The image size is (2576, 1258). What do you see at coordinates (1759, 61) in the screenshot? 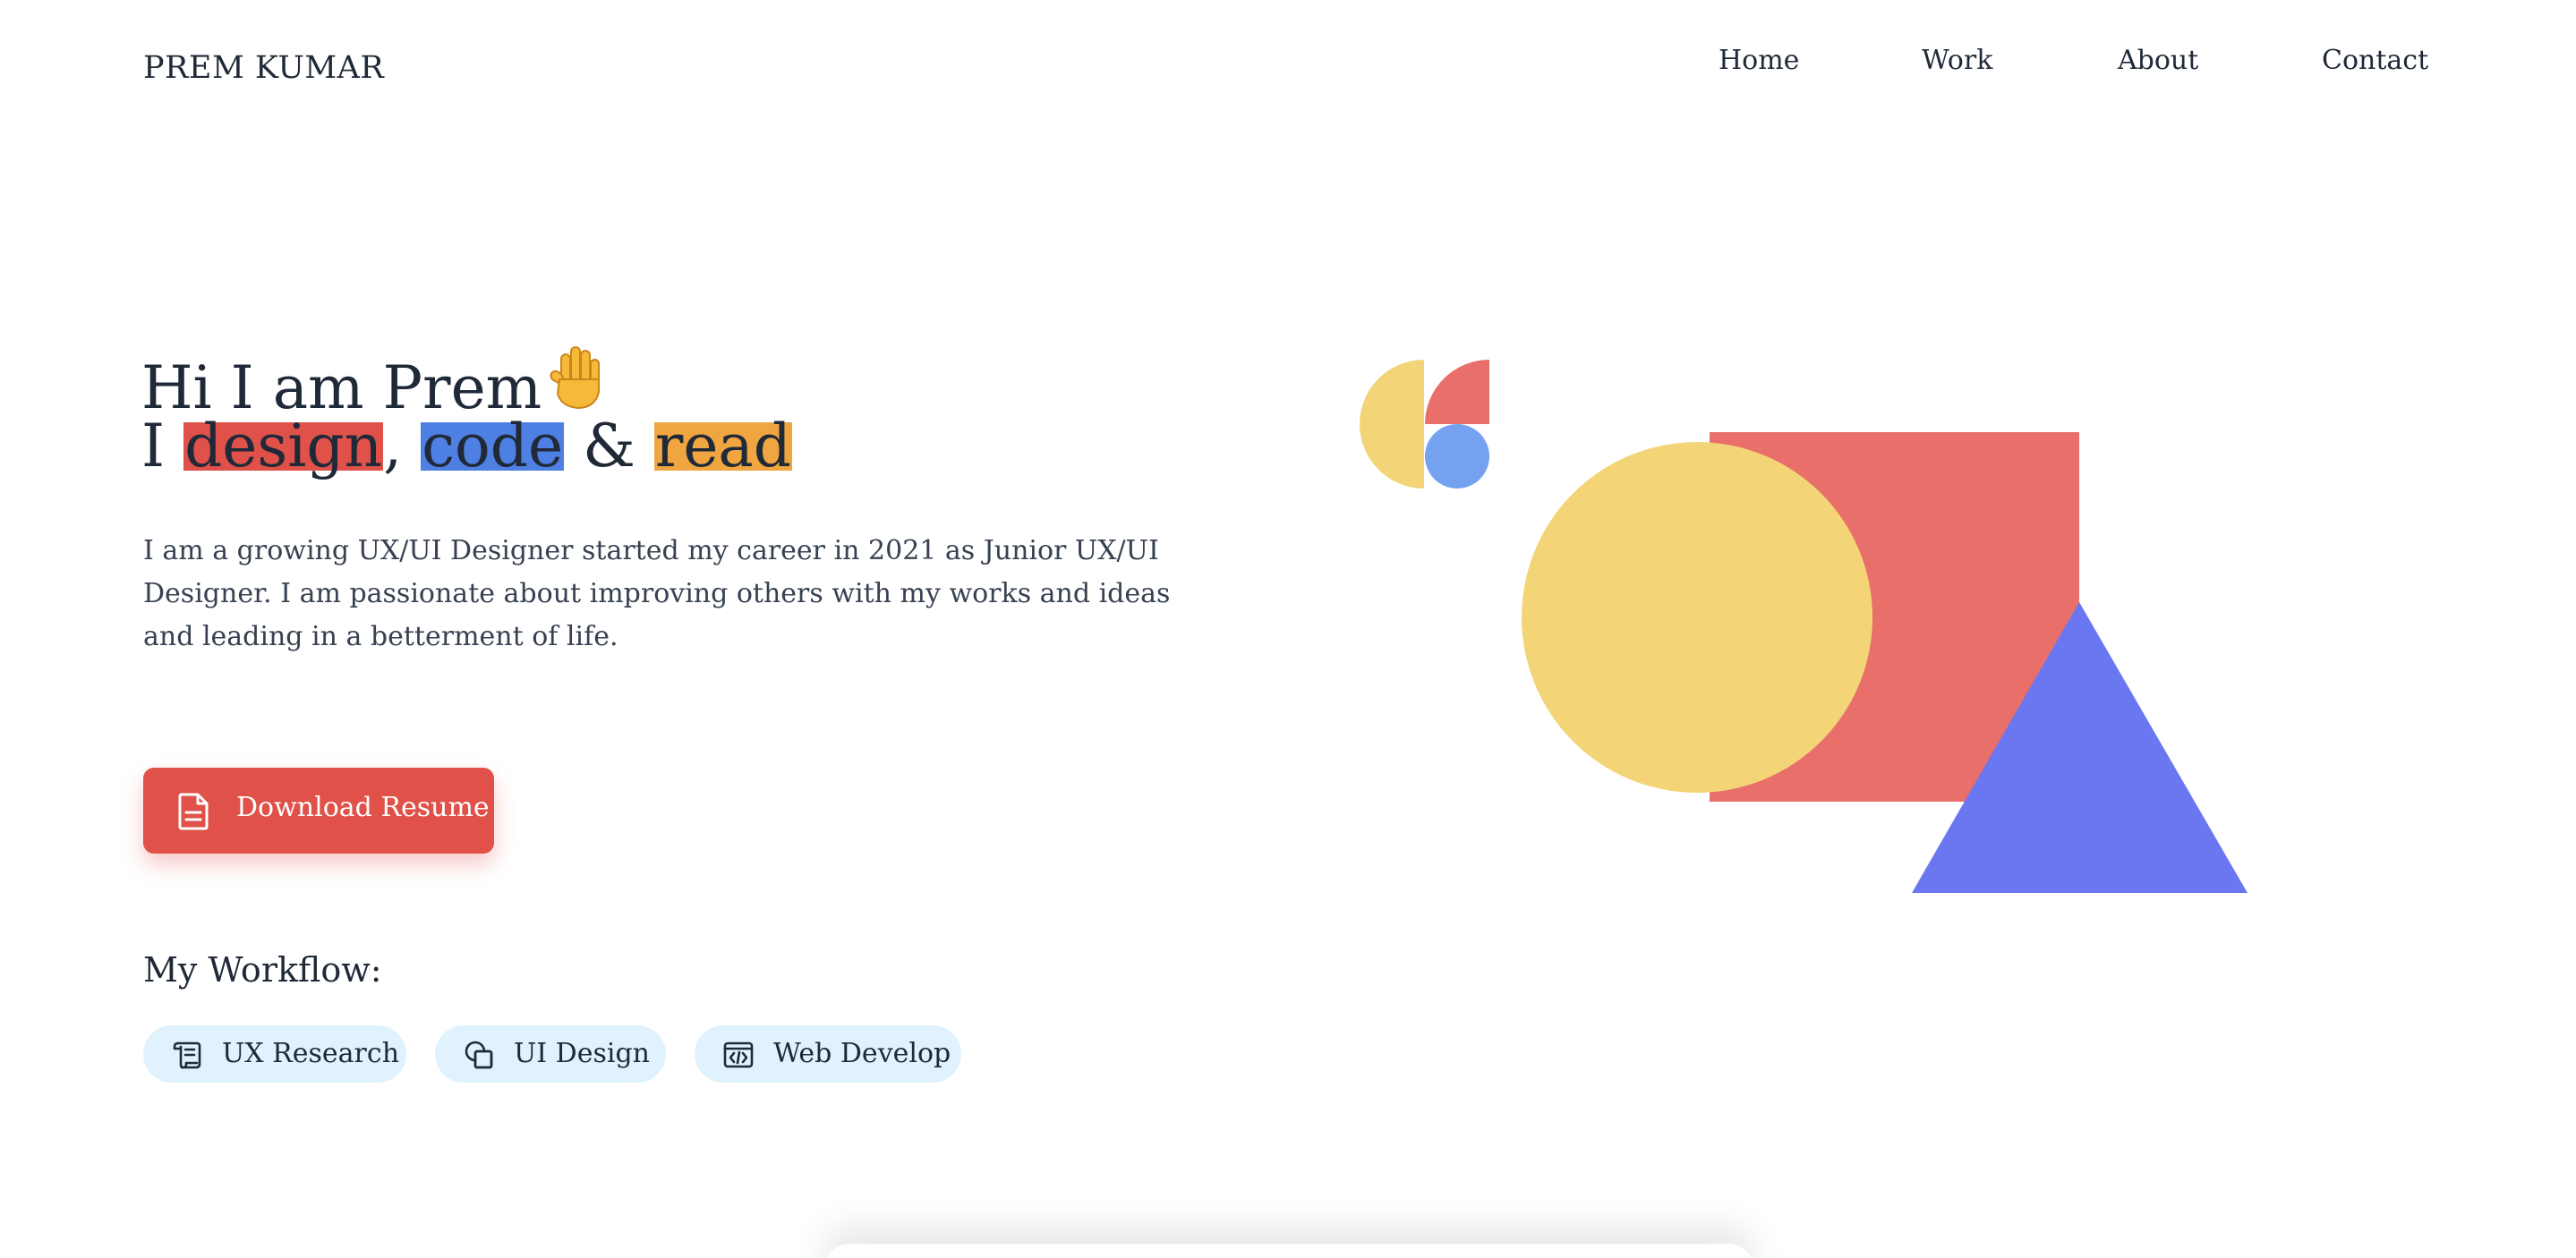
I see `nav-home-link: Home` at bounding box center [1759, 61].